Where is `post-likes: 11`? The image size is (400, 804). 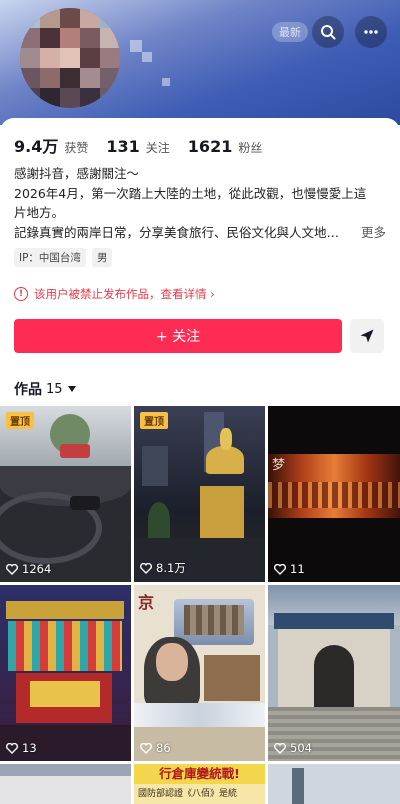 post-likes: 11 is located at coordinates (289, 569).